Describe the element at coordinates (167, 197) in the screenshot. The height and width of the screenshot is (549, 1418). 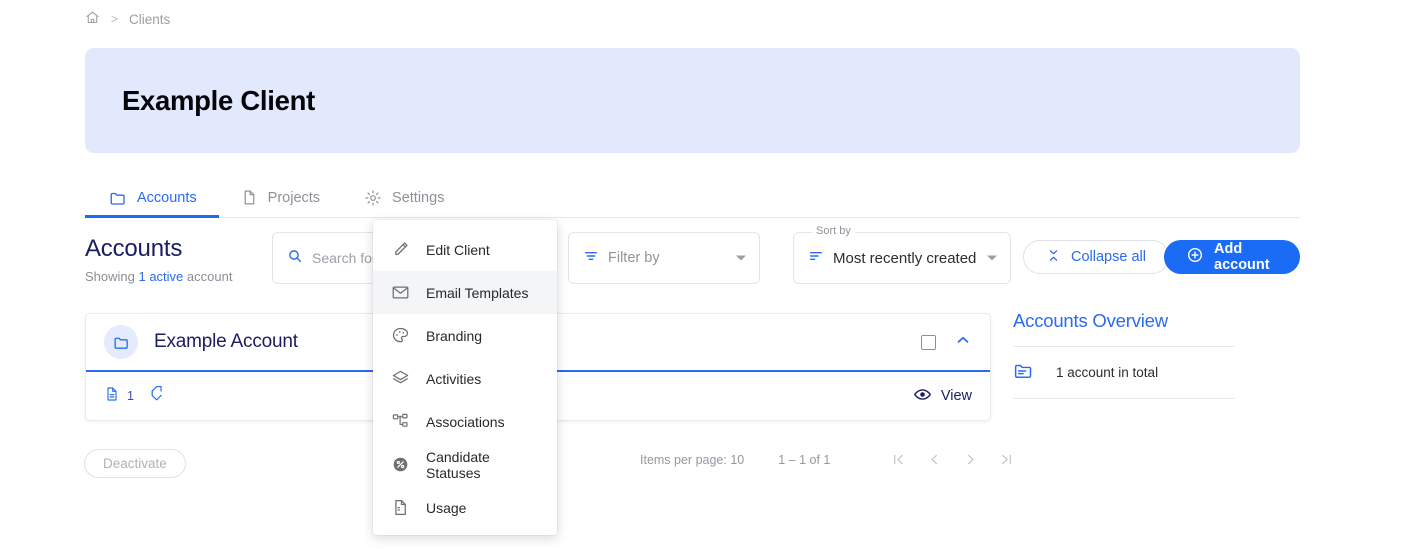
I see `tab-accounts-label: Accounts` at that location.